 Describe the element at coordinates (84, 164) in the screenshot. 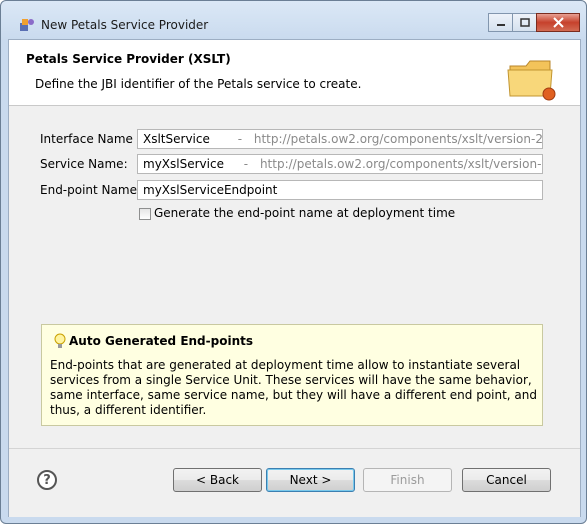

I see `service-name-label: Service Name:` at that location.